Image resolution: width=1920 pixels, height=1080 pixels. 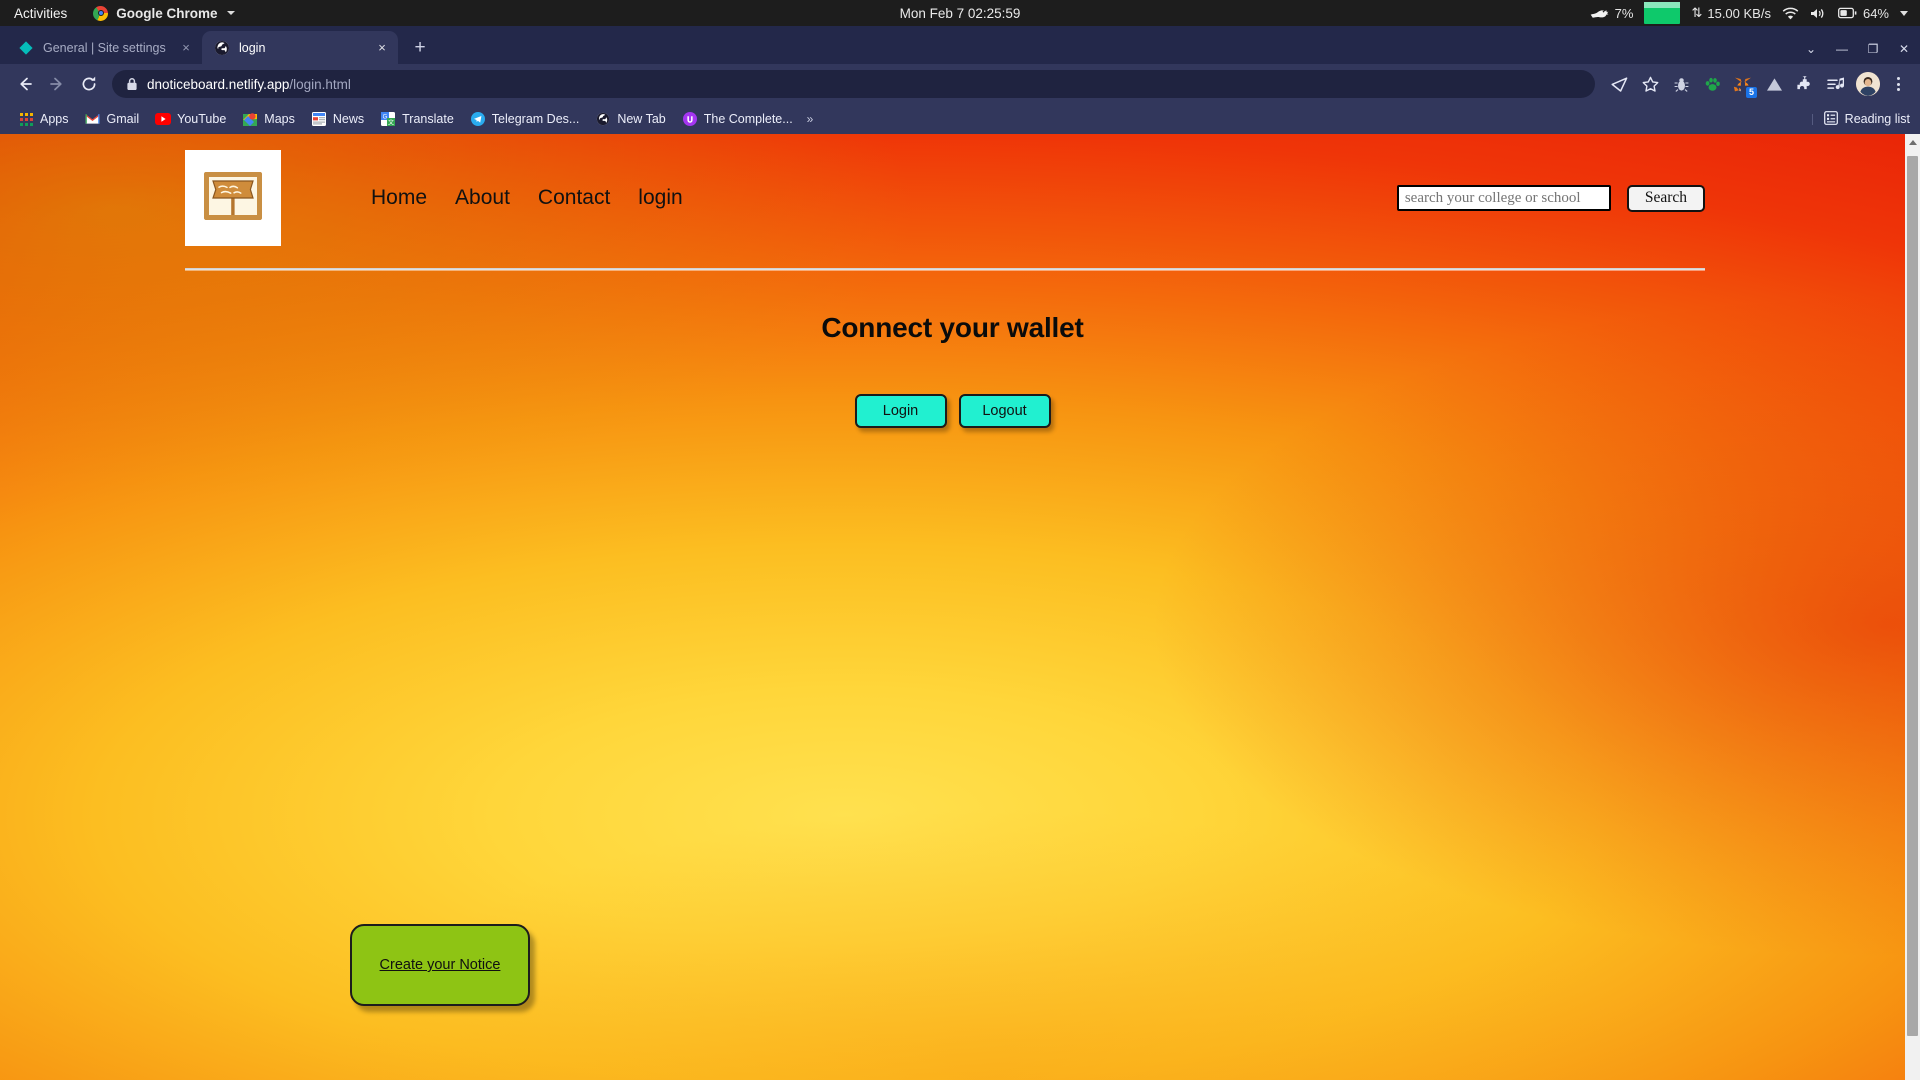 I want to click on telegram-icon, so click(x=478, y=119).